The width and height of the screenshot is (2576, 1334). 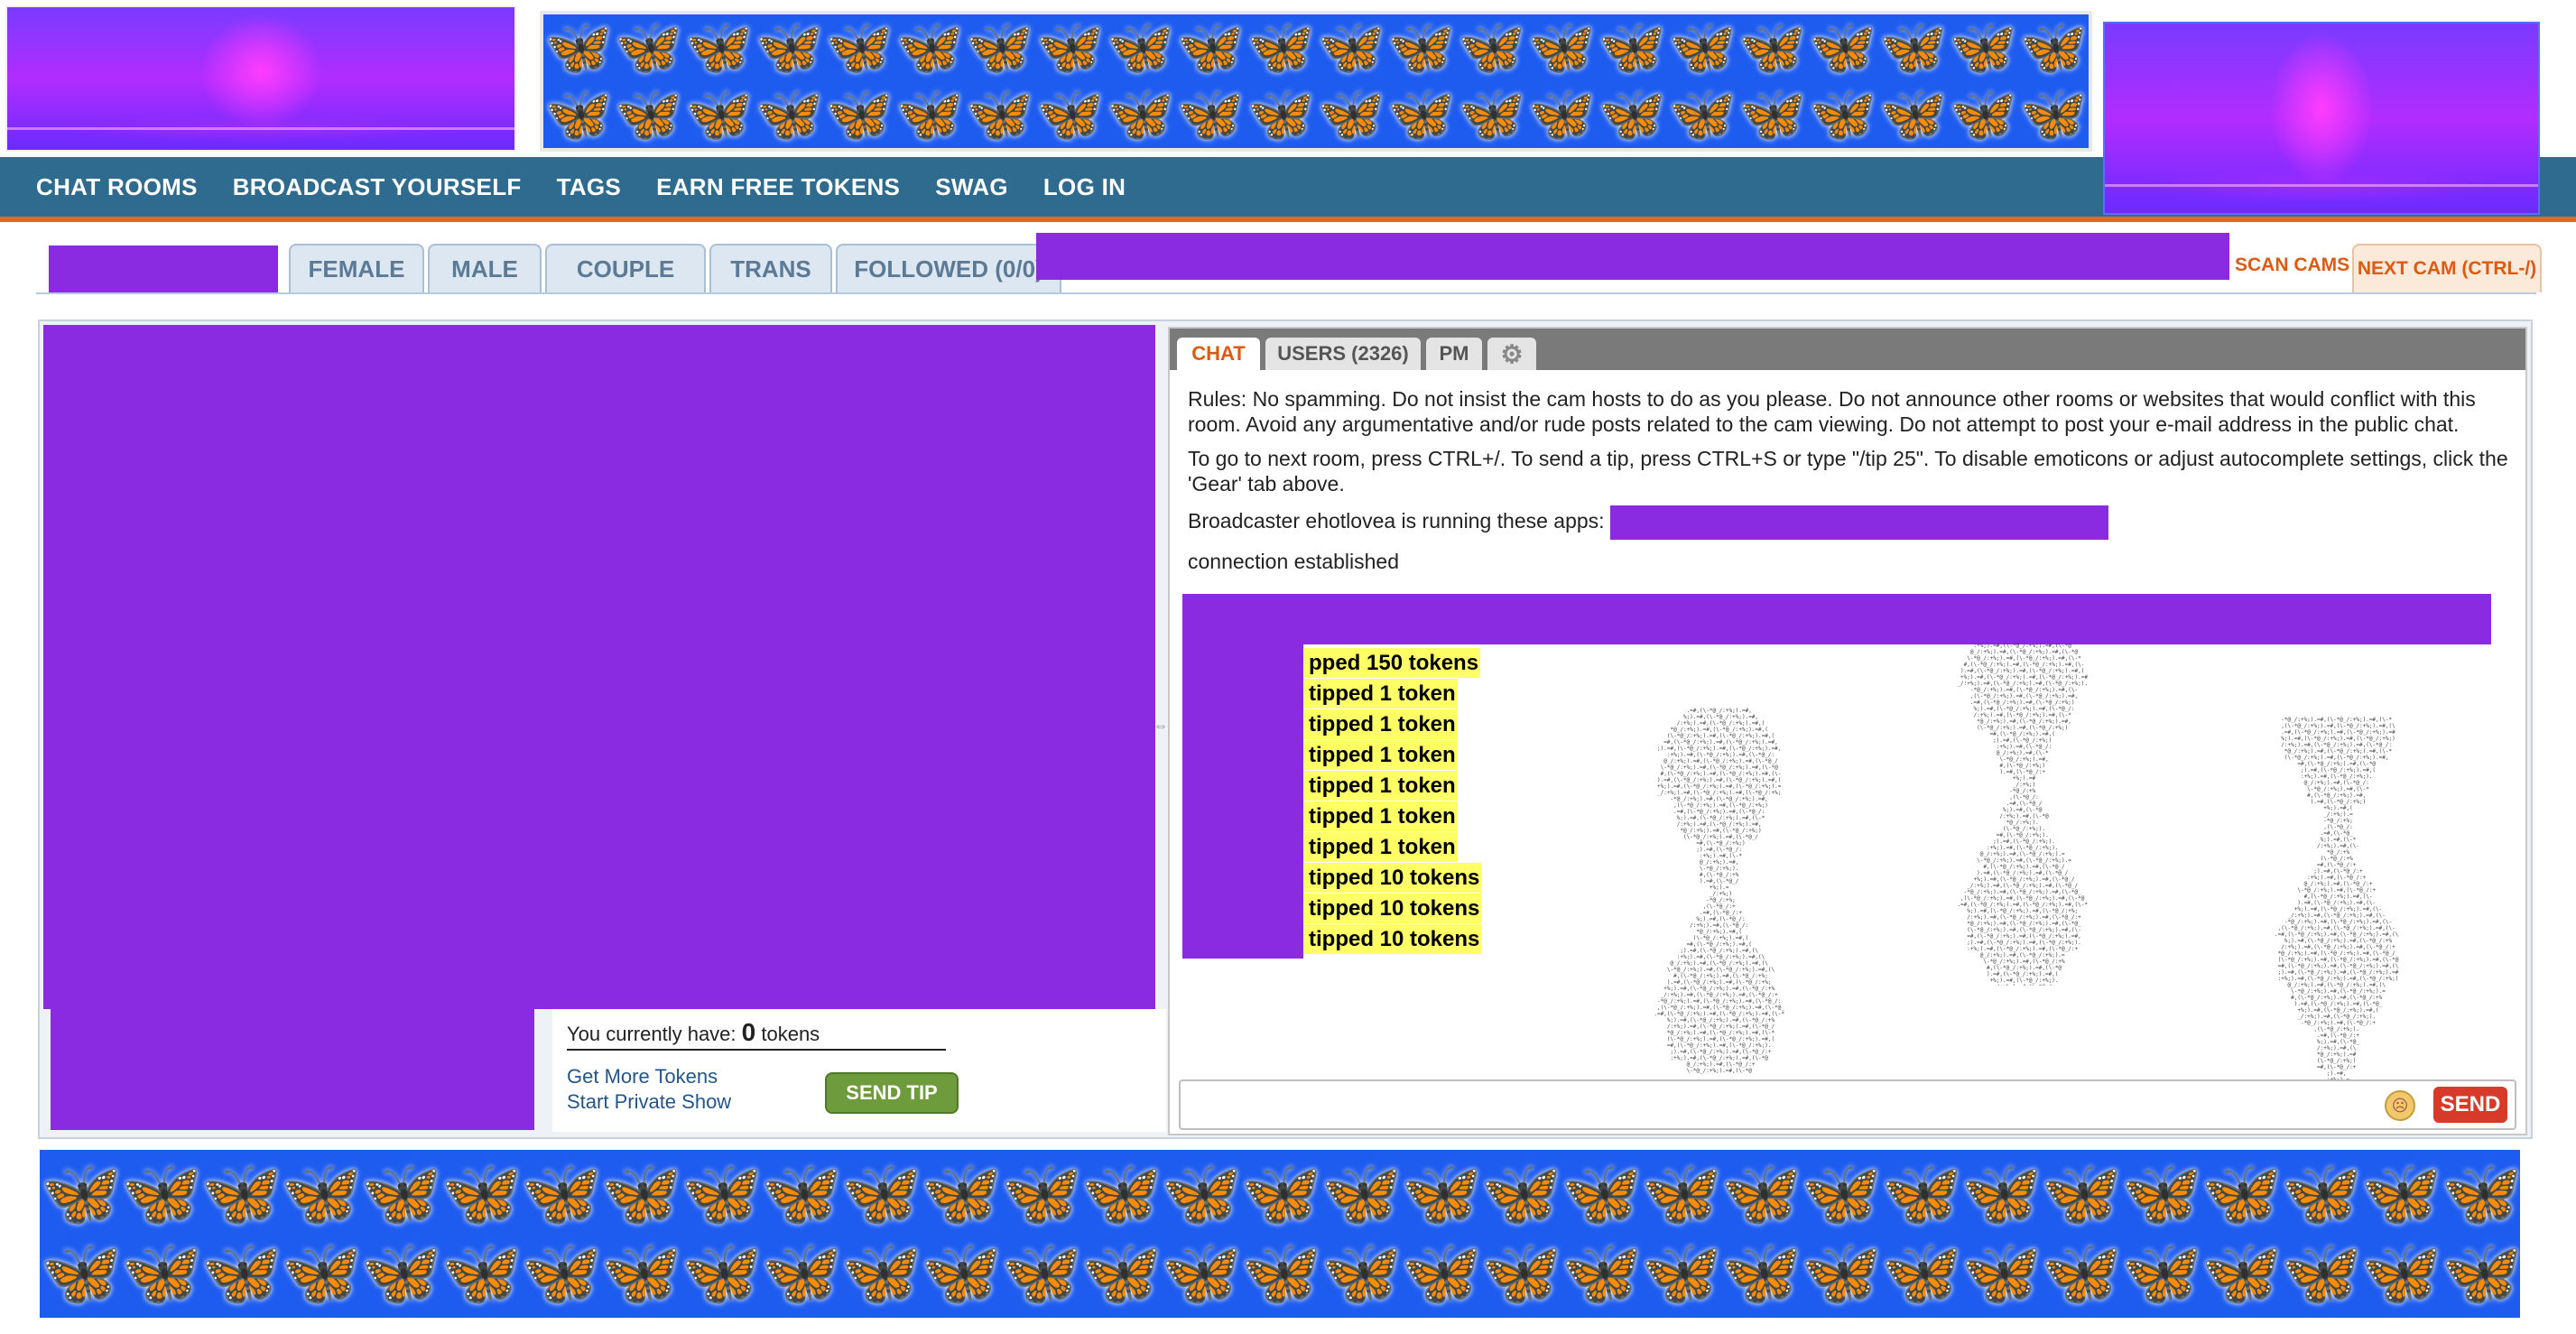 I want to click on resize-handle-icon: ⇔, so click(x=1161, y=726).